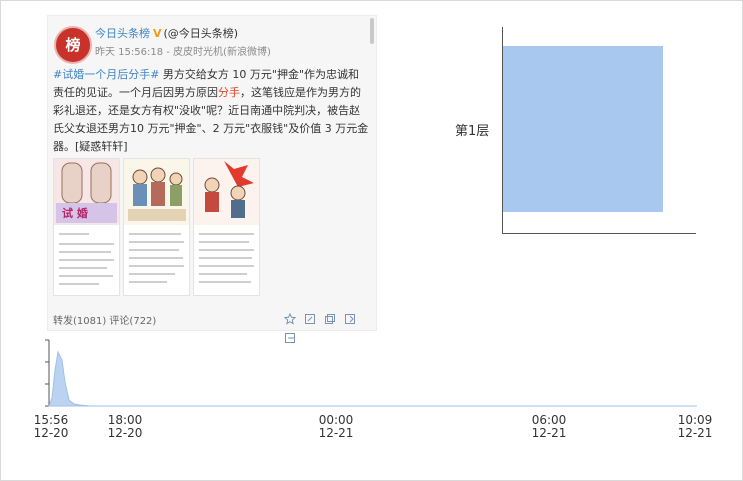  I want to click on scrollbar, so click(372, 31).